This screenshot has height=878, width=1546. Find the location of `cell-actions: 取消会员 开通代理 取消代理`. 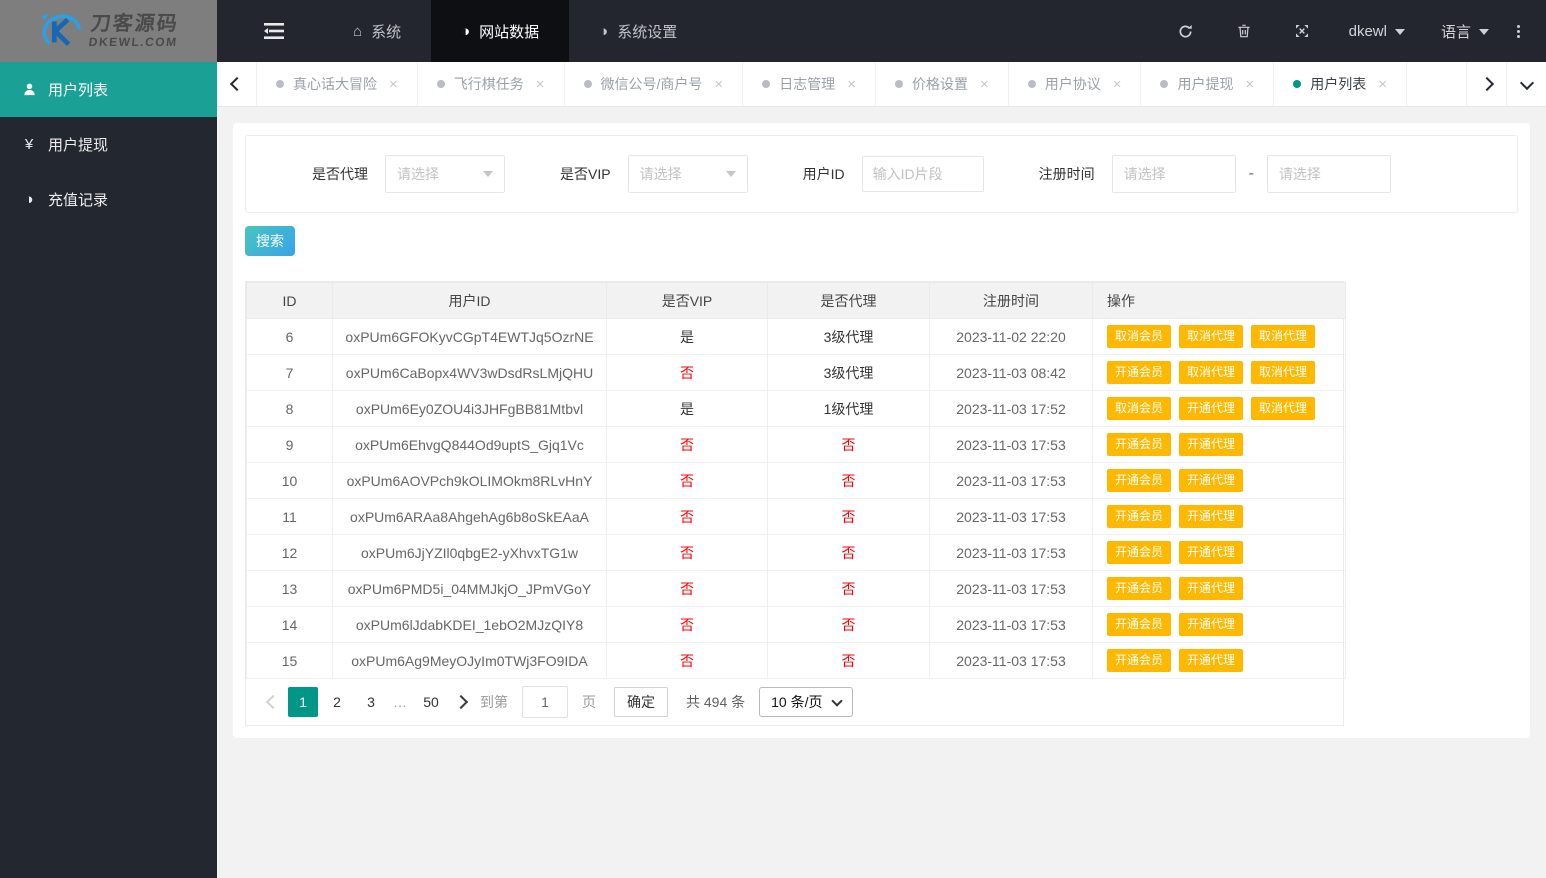

cell-actions: 取消会员 开通代理 取消代理 is located at coordinates (1219, 408).